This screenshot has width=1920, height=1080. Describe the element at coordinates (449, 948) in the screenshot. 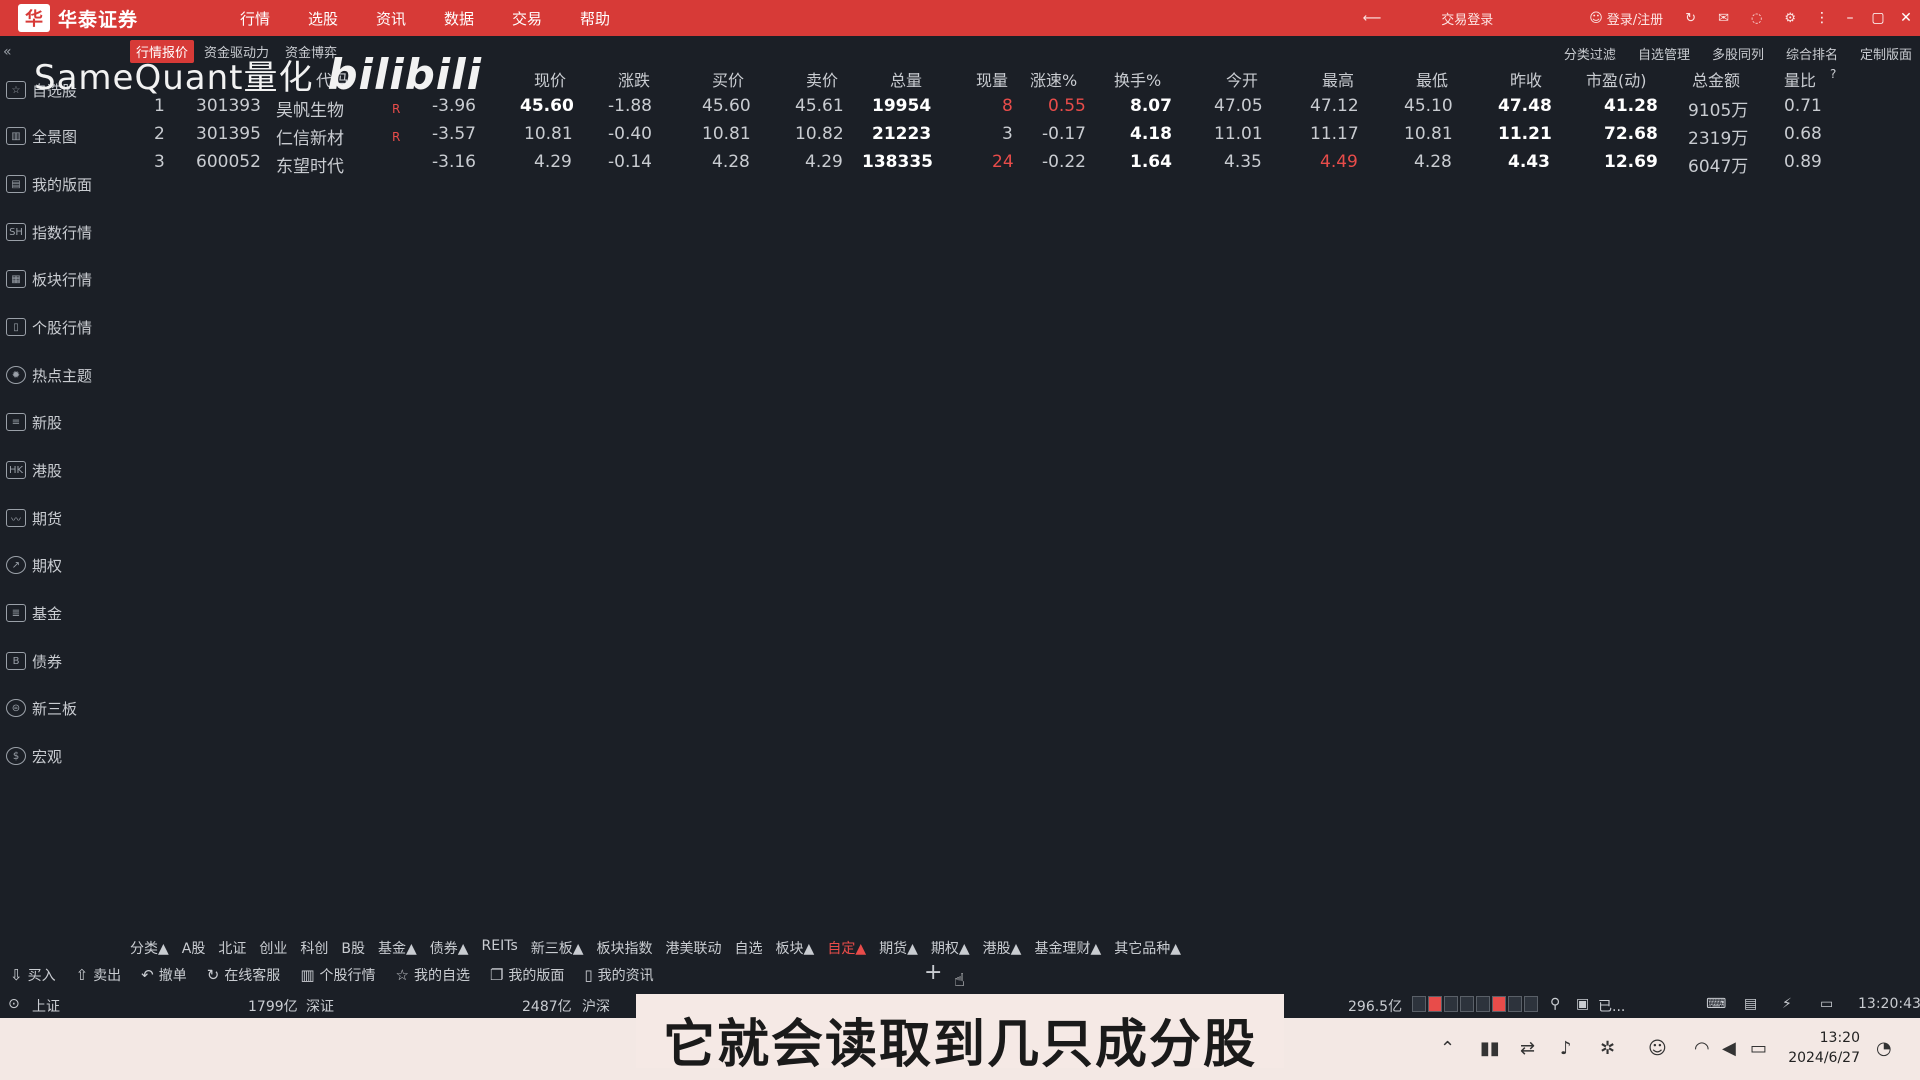

I see `tab-bond: 债券▲` at that location.